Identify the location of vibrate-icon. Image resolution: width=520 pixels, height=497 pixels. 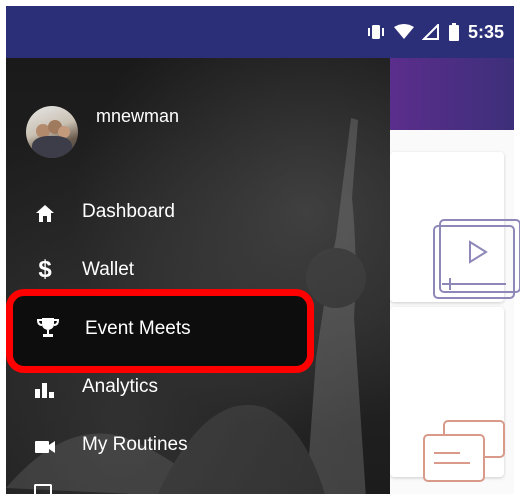
(376, 32).